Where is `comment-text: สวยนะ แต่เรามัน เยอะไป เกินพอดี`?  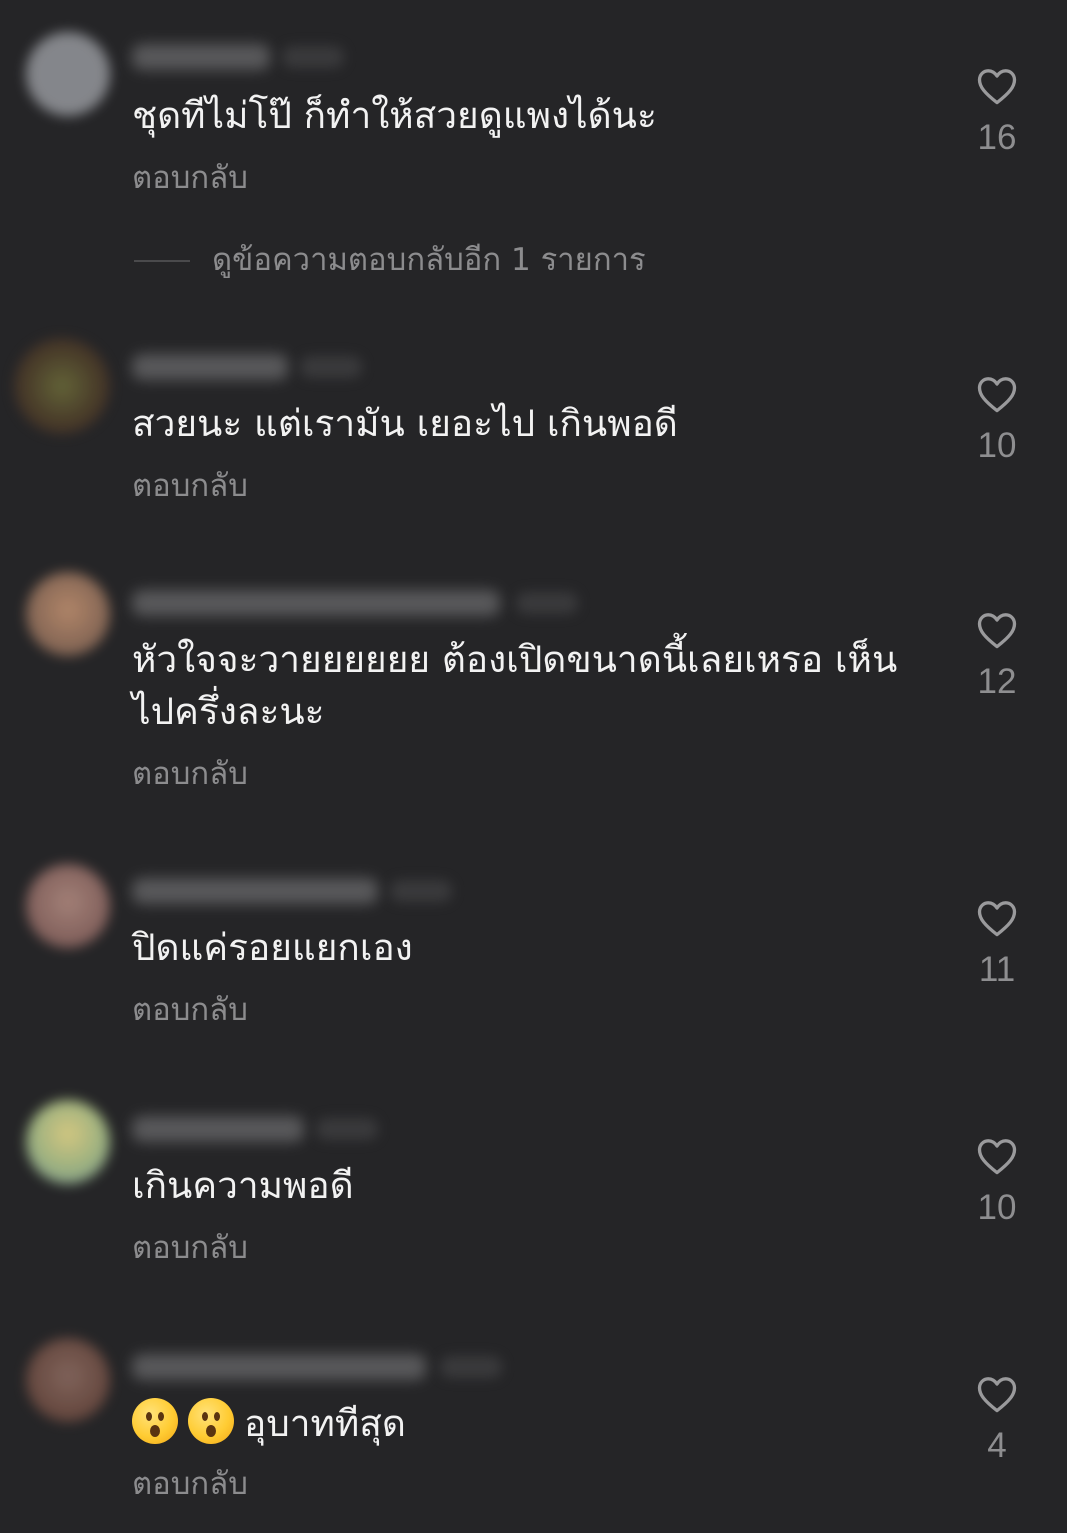
comment-text: สวยนะ แต่เรามัน เยอะไป เกินพอดี is located at coordinates (405, 423).